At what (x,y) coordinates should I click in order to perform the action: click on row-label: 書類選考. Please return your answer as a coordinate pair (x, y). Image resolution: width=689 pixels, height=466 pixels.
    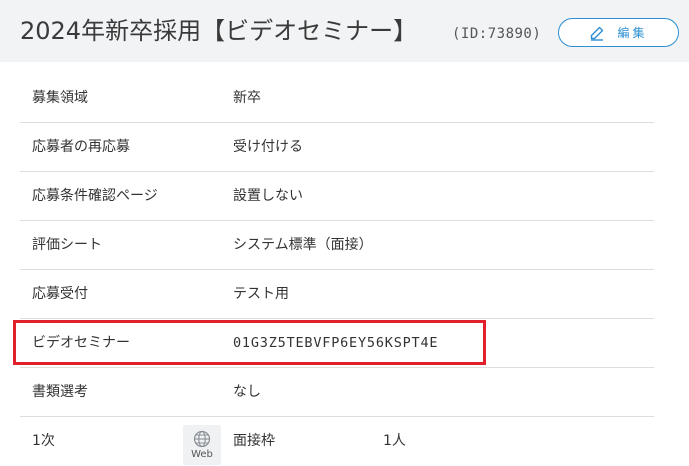
    Looking at the image, I should click on (60, 392).